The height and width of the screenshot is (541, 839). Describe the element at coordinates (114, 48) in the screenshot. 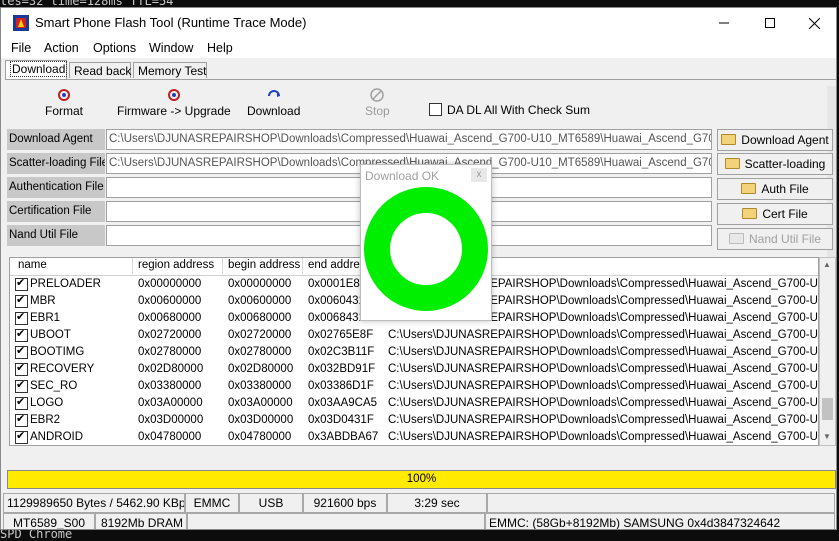

I see `menu-options: Options` at that location.